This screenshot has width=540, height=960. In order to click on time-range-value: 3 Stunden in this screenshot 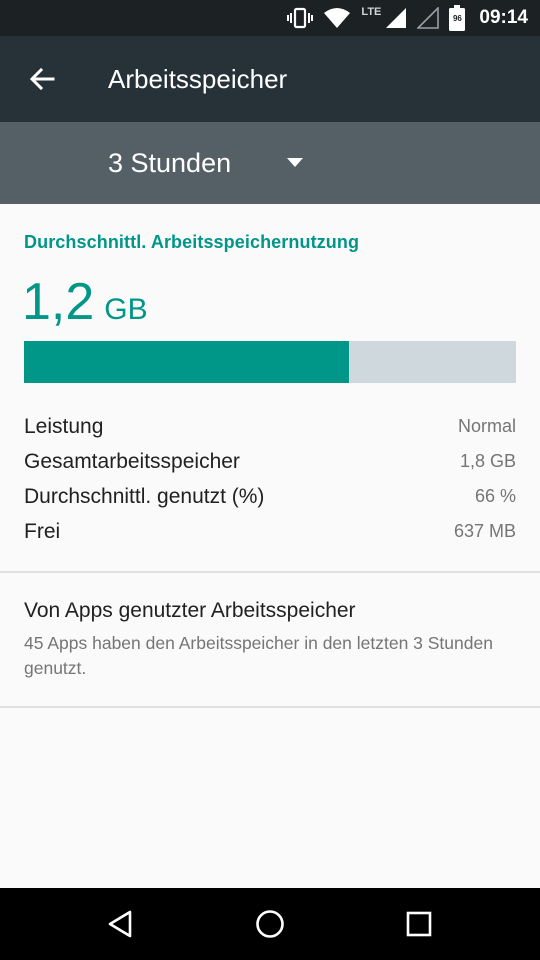, I will do `click(170, 162)`.